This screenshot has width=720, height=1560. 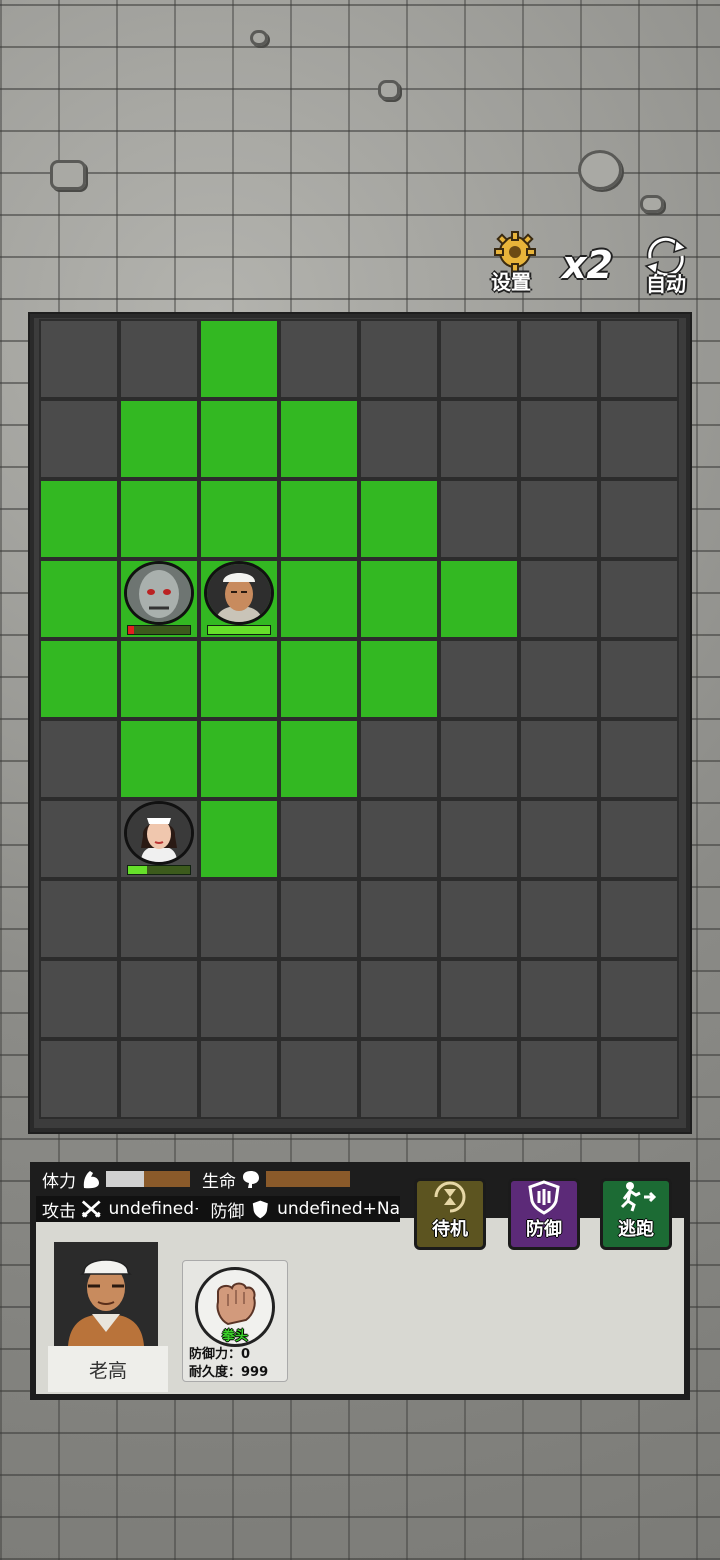 I want to click on unit-player, so click(x=239, y=599).